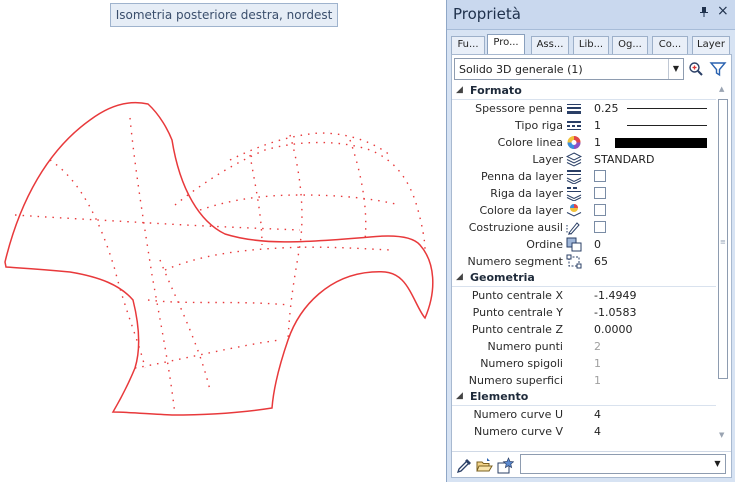 The image size is (735, 482). I want to click on row-colore-linea: Colore linea 1, so click(584, 142).